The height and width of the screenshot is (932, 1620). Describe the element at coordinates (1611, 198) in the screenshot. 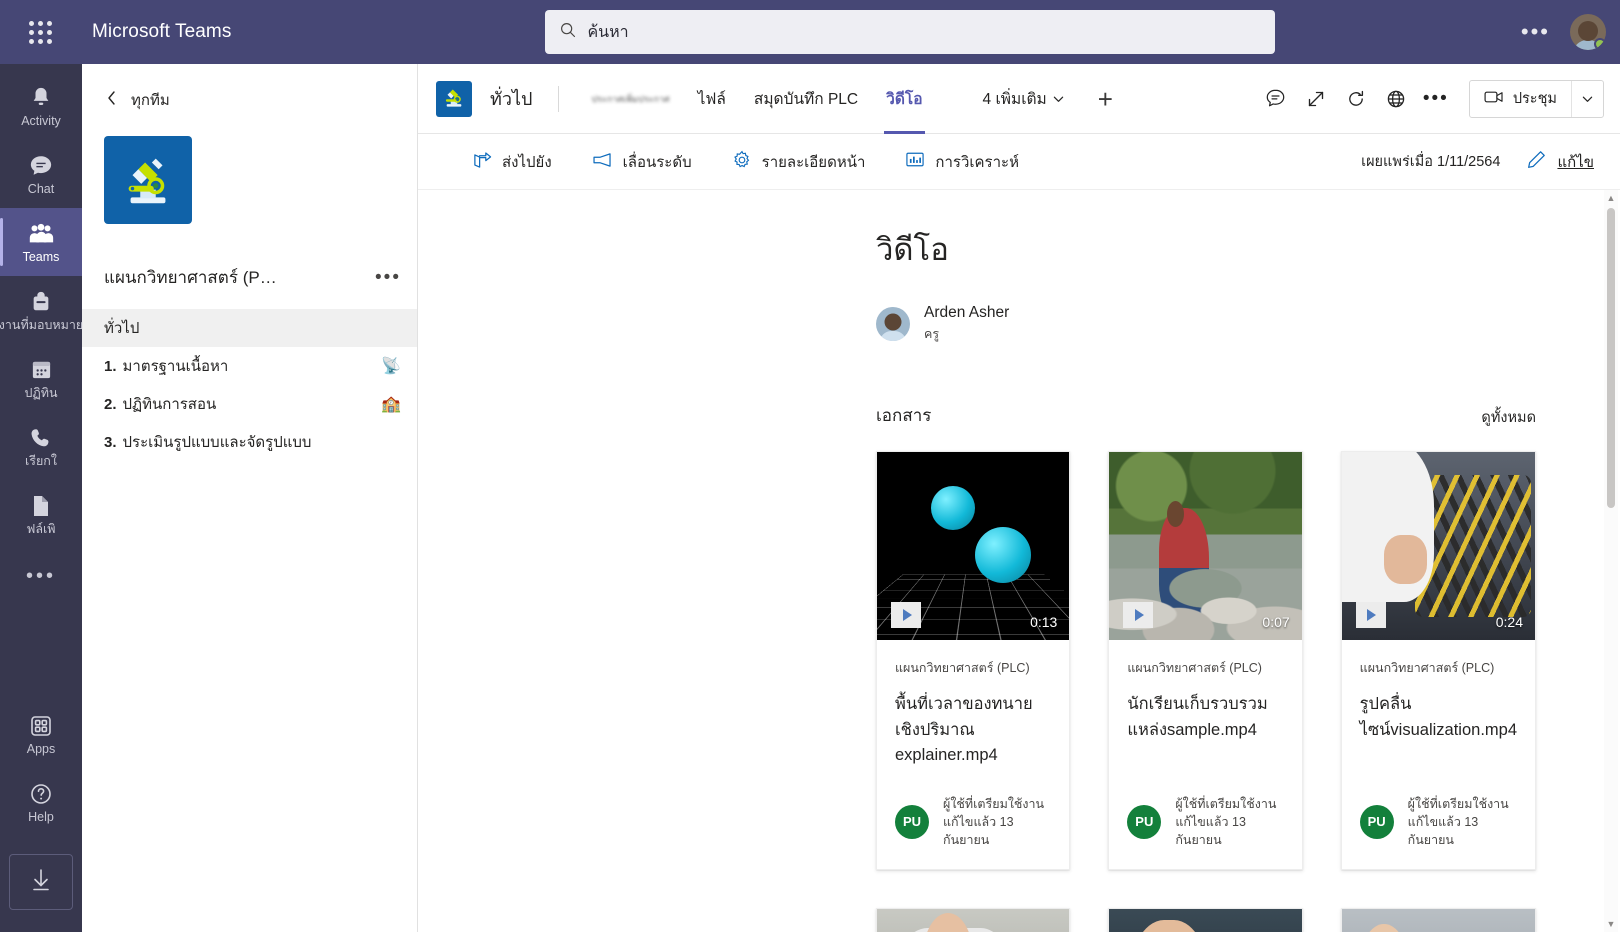

I see `caret-up-icon: ▲` at that location.